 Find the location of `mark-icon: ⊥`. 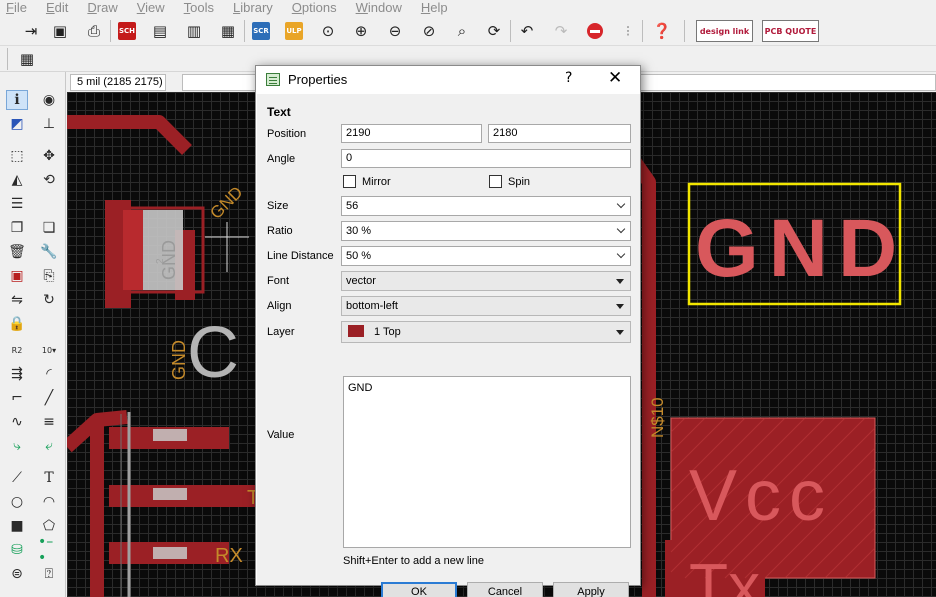

mark-icon: ⊥ is located at coordinates (49, 124).